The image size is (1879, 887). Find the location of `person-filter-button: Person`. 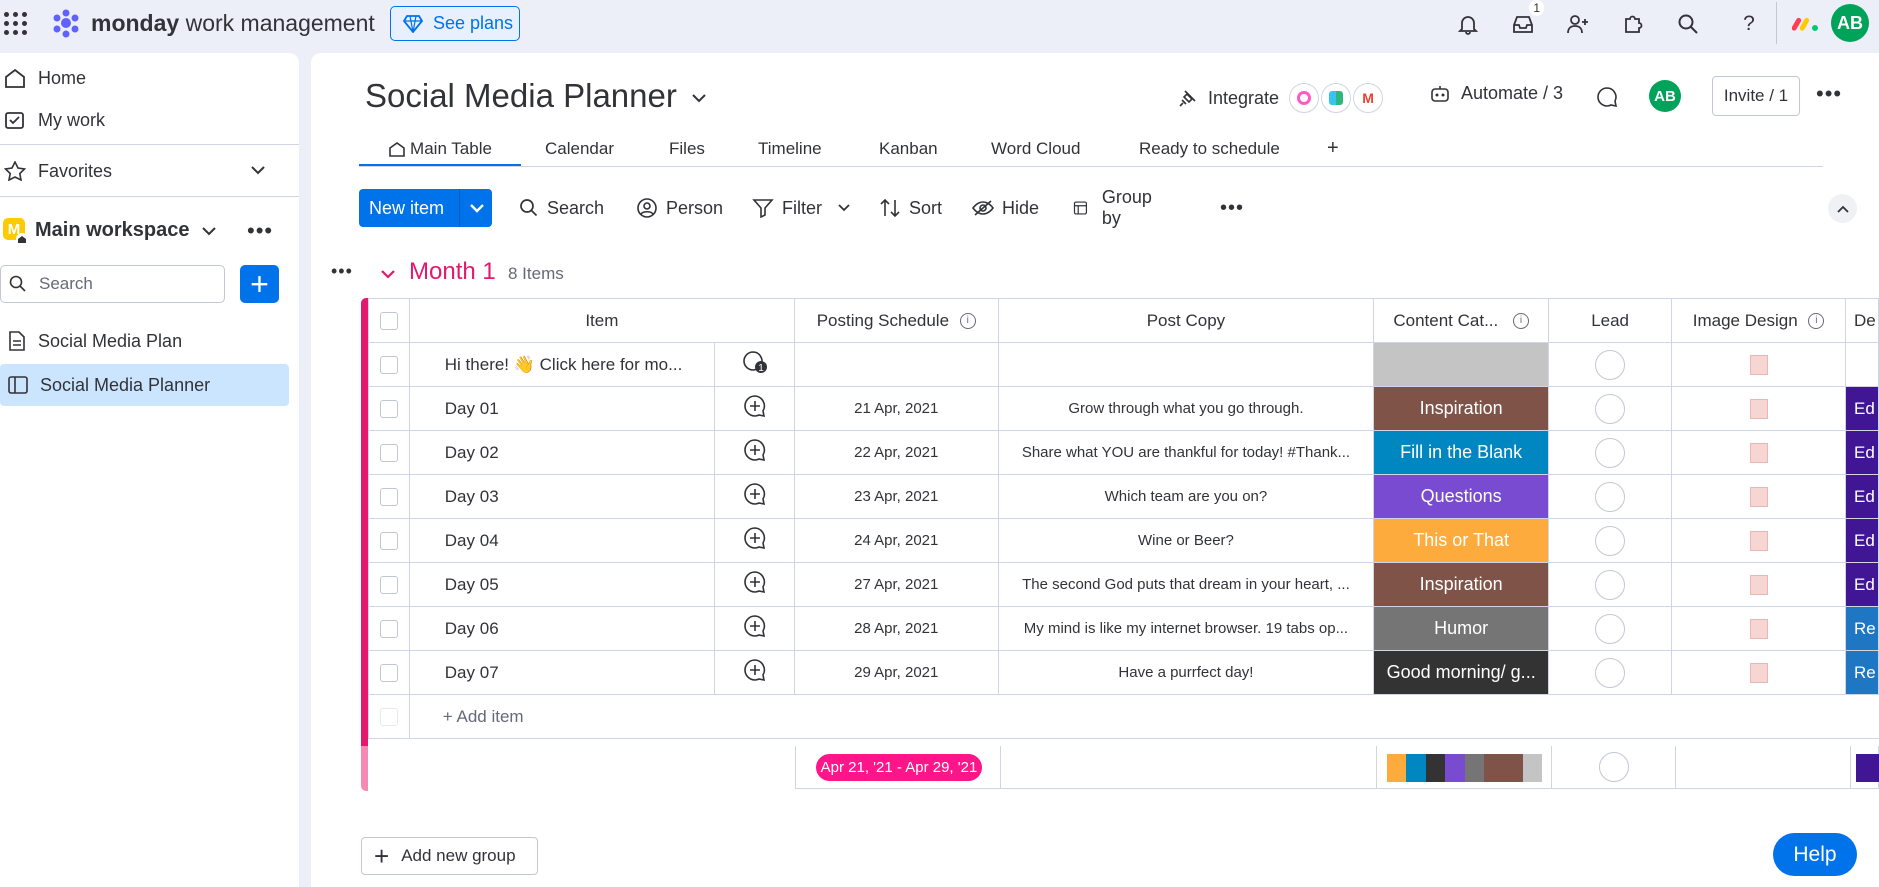

person-filter-button: Person is located at coordinates (679, 208).